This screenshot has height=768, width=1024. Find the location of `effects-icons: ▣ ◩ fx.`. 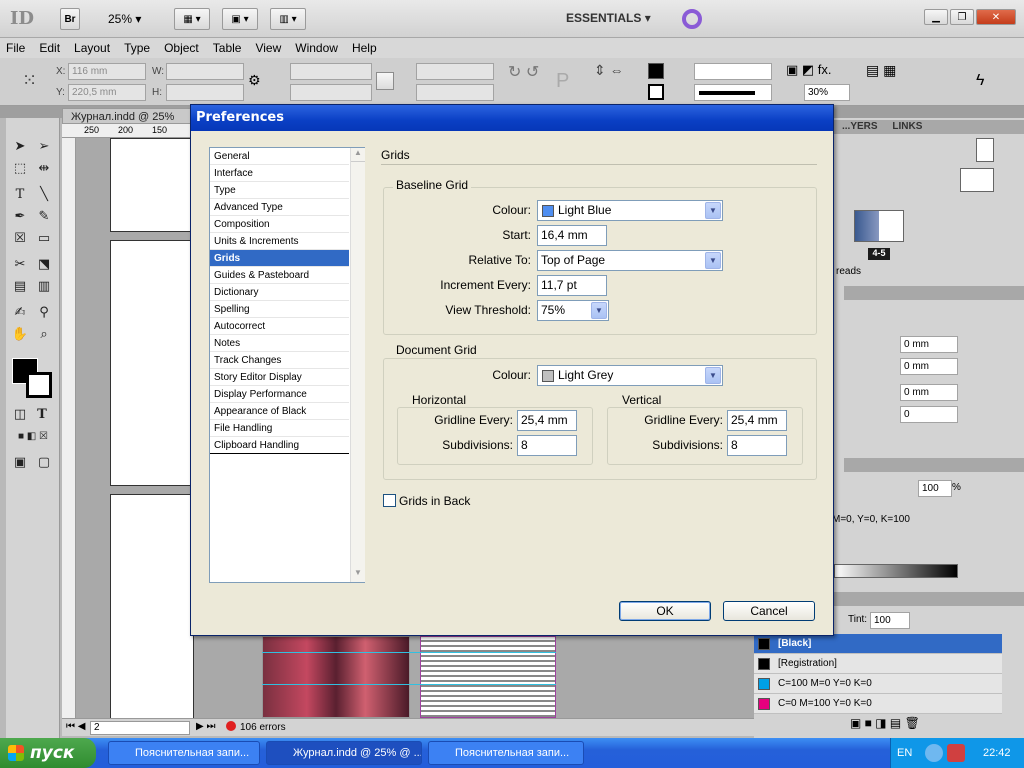

effects-icons: ▣ ◩ fx. is located at coordinates (809, 70).